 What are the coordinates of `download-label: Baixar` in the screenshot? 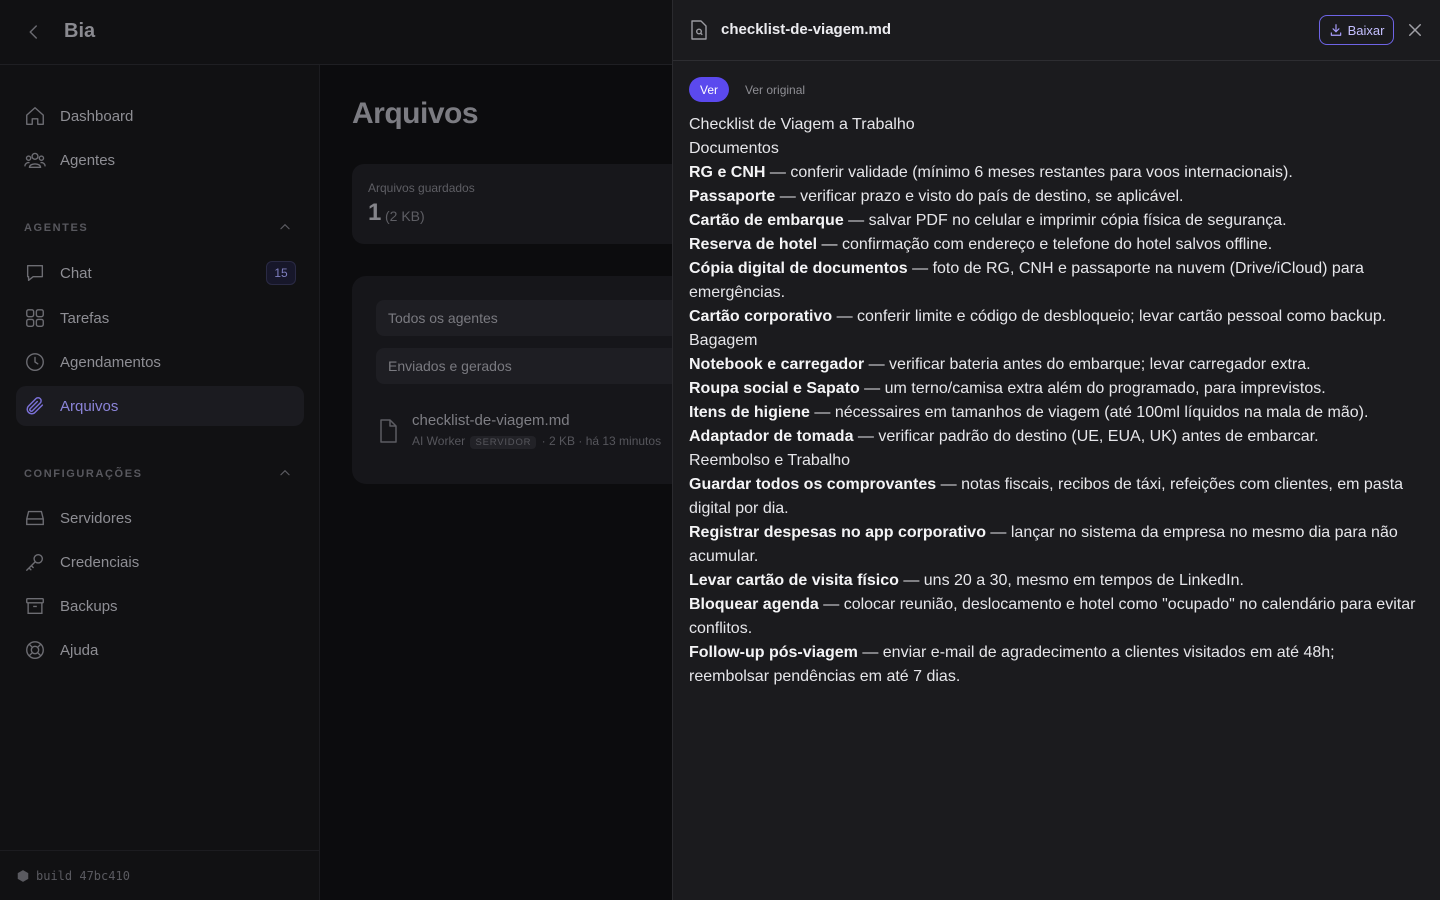 It's located at (1366, 30).